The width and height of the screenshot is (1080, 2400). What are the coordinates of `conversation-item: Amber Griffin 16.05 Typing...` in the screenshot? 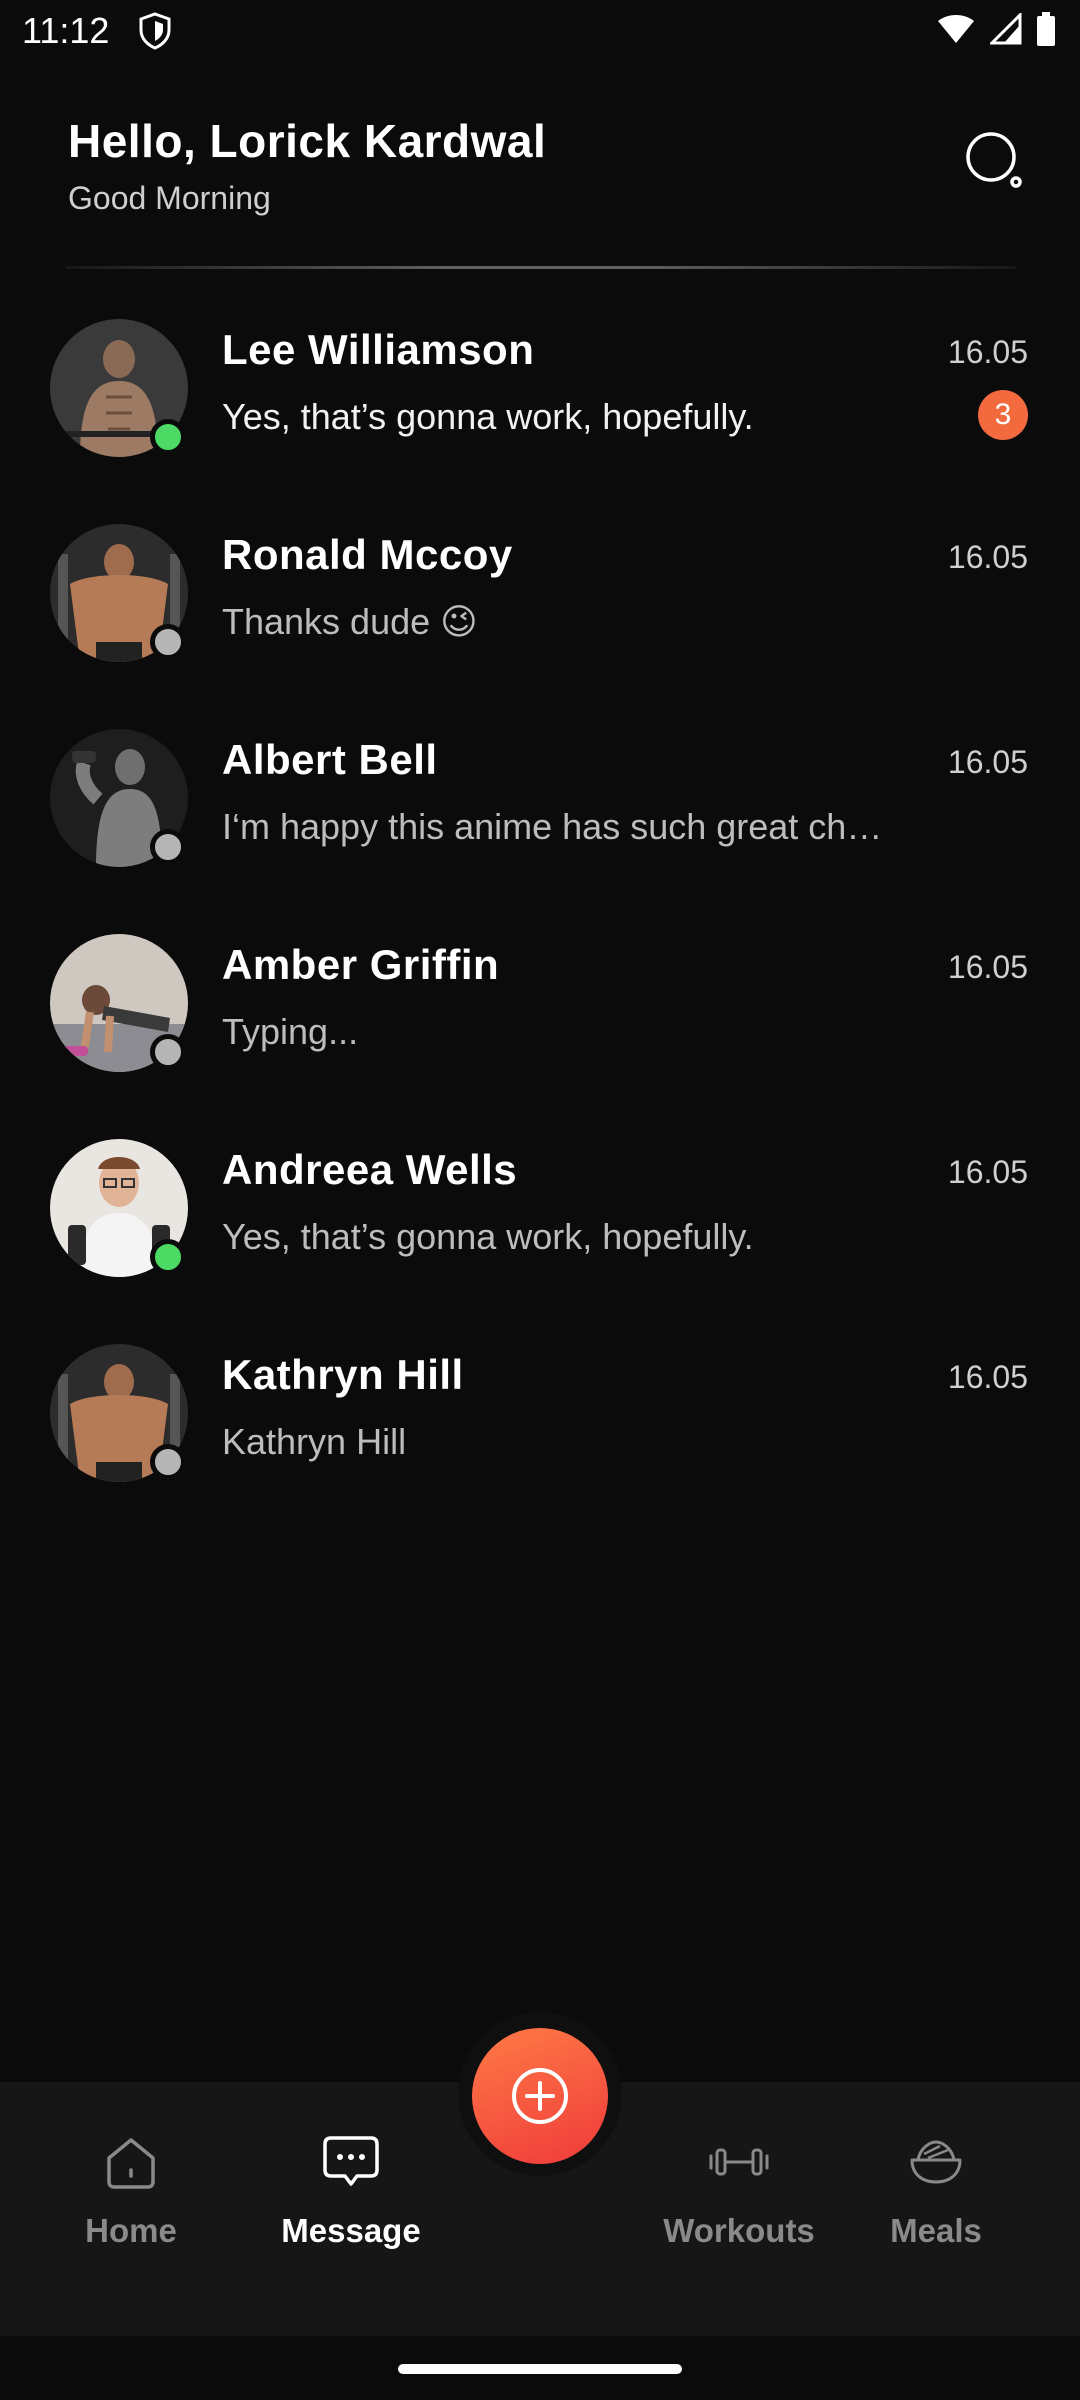 It's located at (540, 1017).